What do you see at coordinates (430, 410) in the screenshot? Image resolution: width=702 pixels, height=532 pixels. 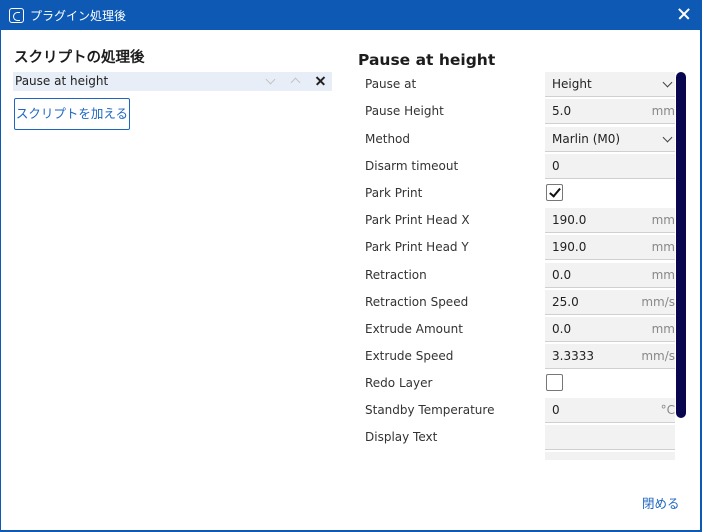 I see `setting-label: Standby Temperature` at bounding box center [430, 410].